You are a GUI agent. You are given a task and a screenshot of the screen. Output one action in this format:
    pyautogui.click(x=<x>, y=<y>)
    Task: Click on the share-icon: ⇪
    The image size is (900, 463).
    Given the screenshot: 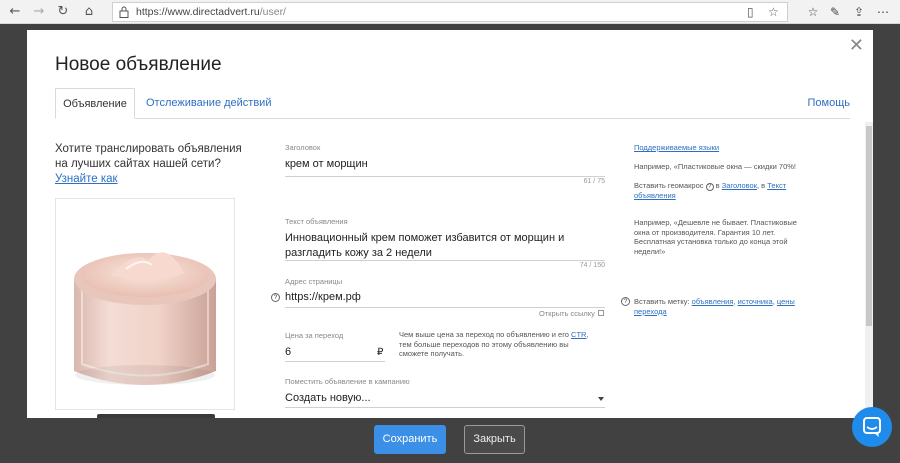 What is the action you would take?
    pyautogui.click(x=859, y=12)
    